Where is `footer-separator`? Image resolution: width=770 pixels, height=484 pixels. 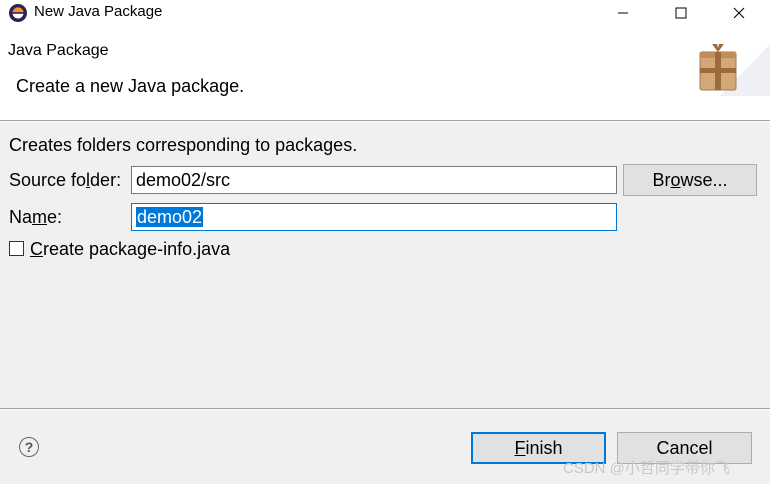
footer-separator is located at coordinates (385, 409).